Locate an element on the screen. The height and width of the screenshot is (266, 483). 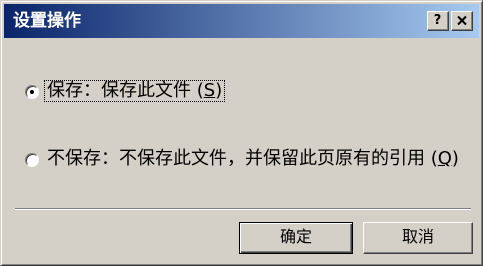
accel-key: Q is located at coordinates (444, 158).